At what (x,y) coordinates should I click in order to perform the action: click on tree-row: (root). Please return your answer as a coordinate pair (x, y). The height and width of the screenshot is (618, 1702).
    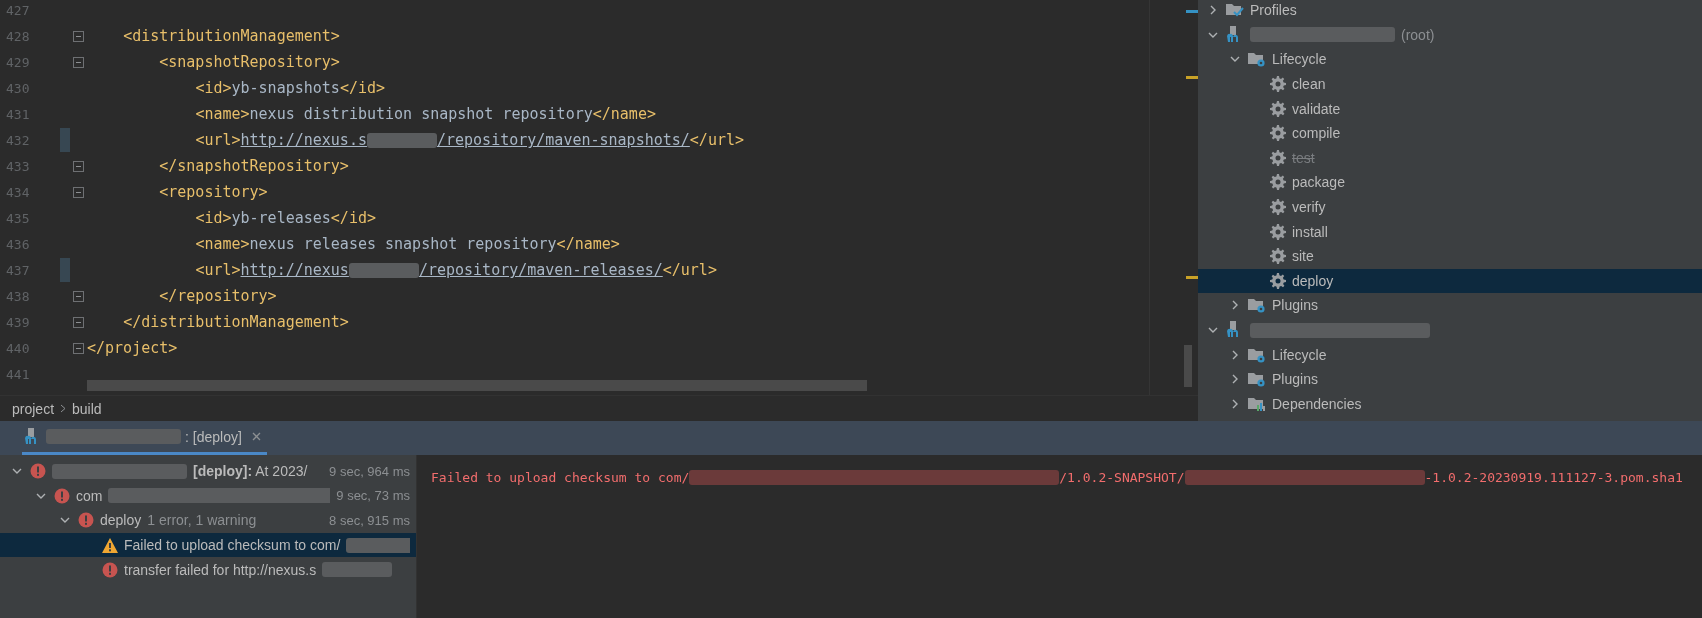
    Looking at the image, I should click on (1450, 35).